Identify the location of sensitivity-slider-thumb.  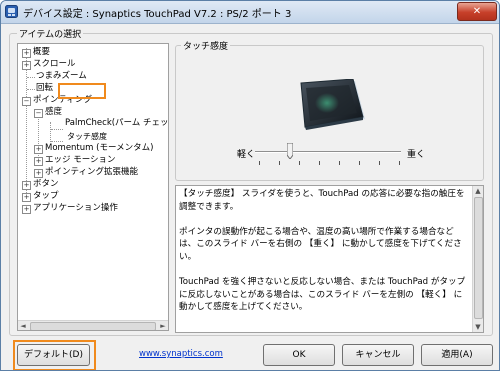
(290, 151).